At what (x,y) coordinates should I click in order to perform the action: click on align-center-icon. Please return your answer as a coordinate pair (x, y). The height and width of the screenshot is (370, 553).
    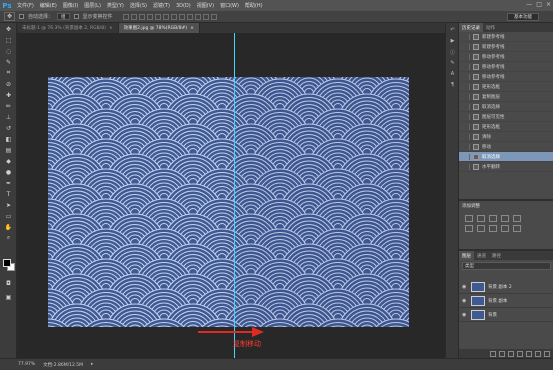
    Looking at the image, I should click on (157, 16).